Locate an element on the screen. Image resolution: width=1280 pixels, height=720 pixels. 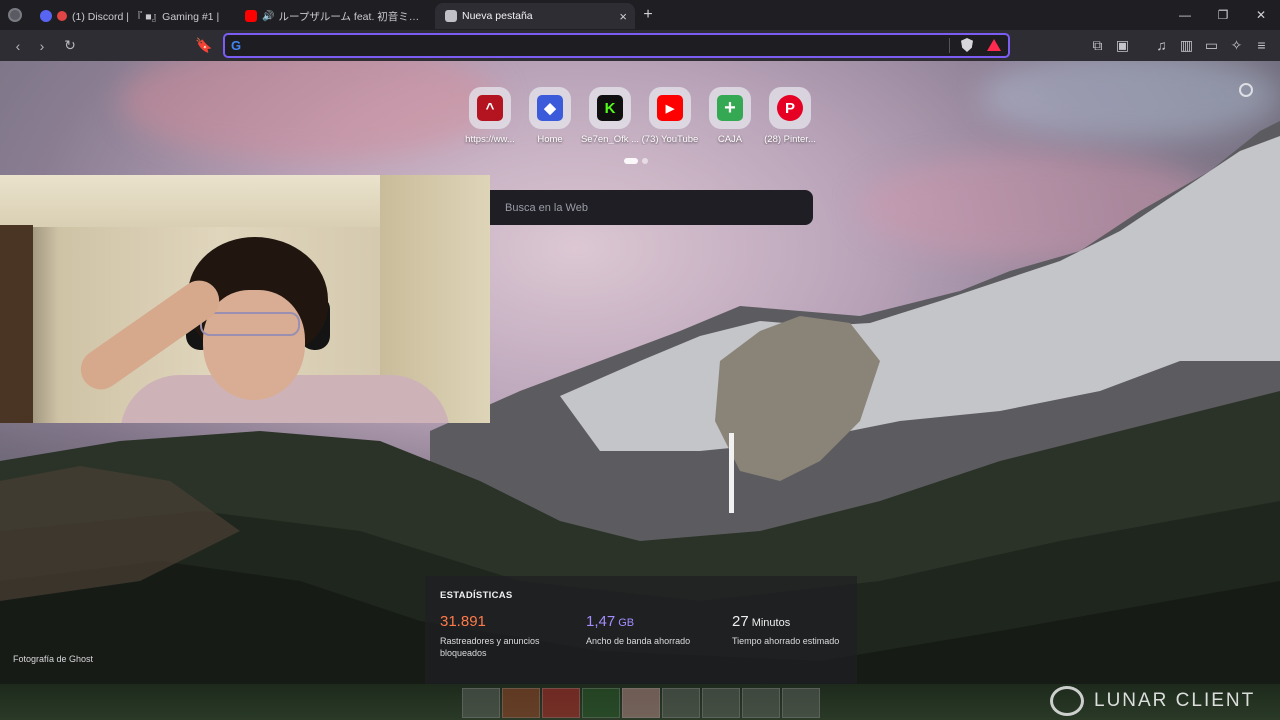
media-icon: ♫ is located at coordinates (1161, 45).